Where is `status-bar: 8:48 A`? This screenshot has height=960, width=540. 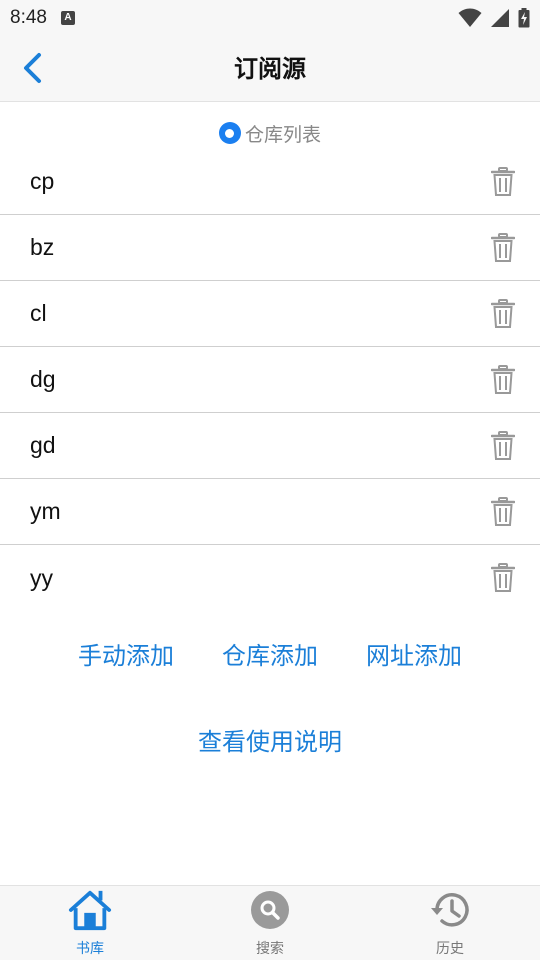 status-bar: 8:48 A is located at coordinates (270, 18).